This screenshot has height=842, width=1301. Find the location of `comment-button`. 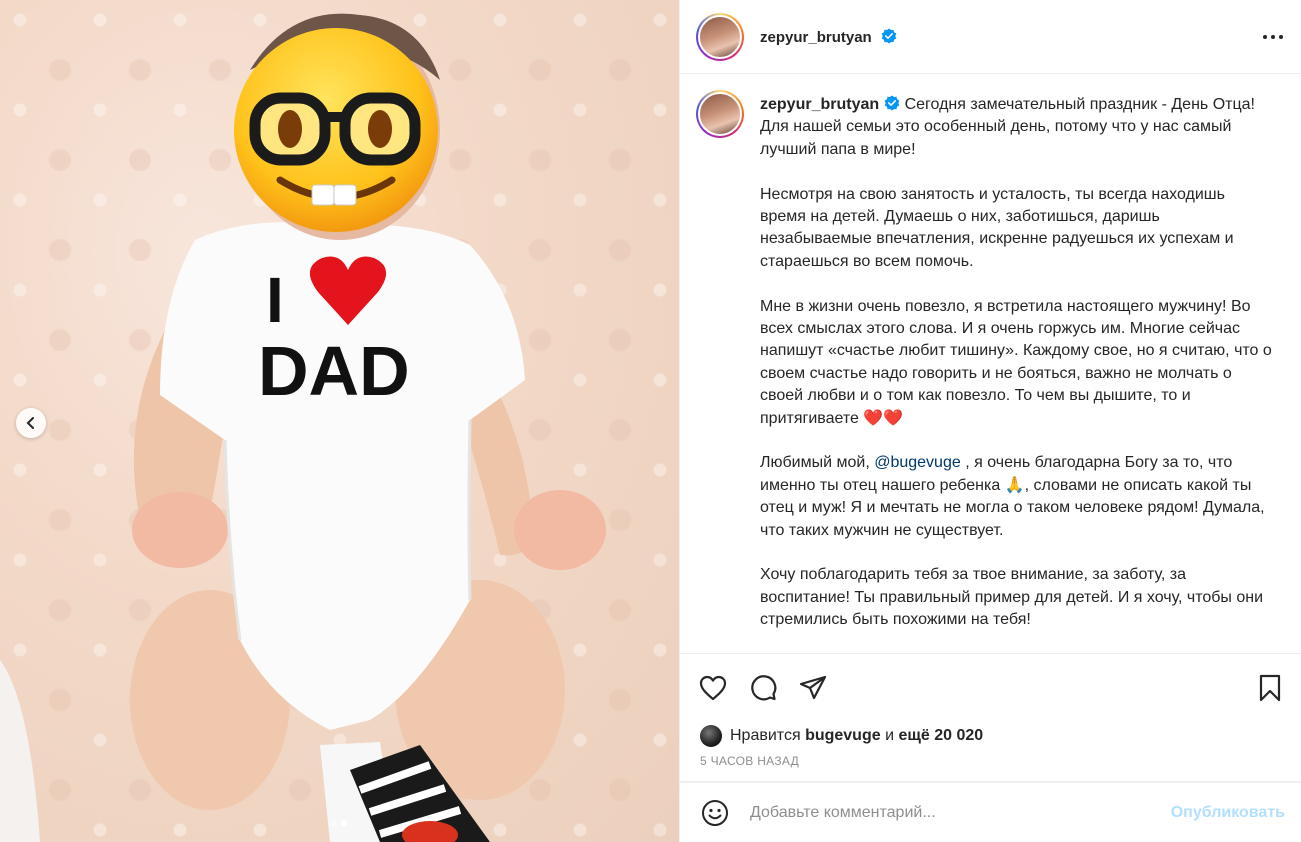

comment-button is located at coordinates (763, 688).